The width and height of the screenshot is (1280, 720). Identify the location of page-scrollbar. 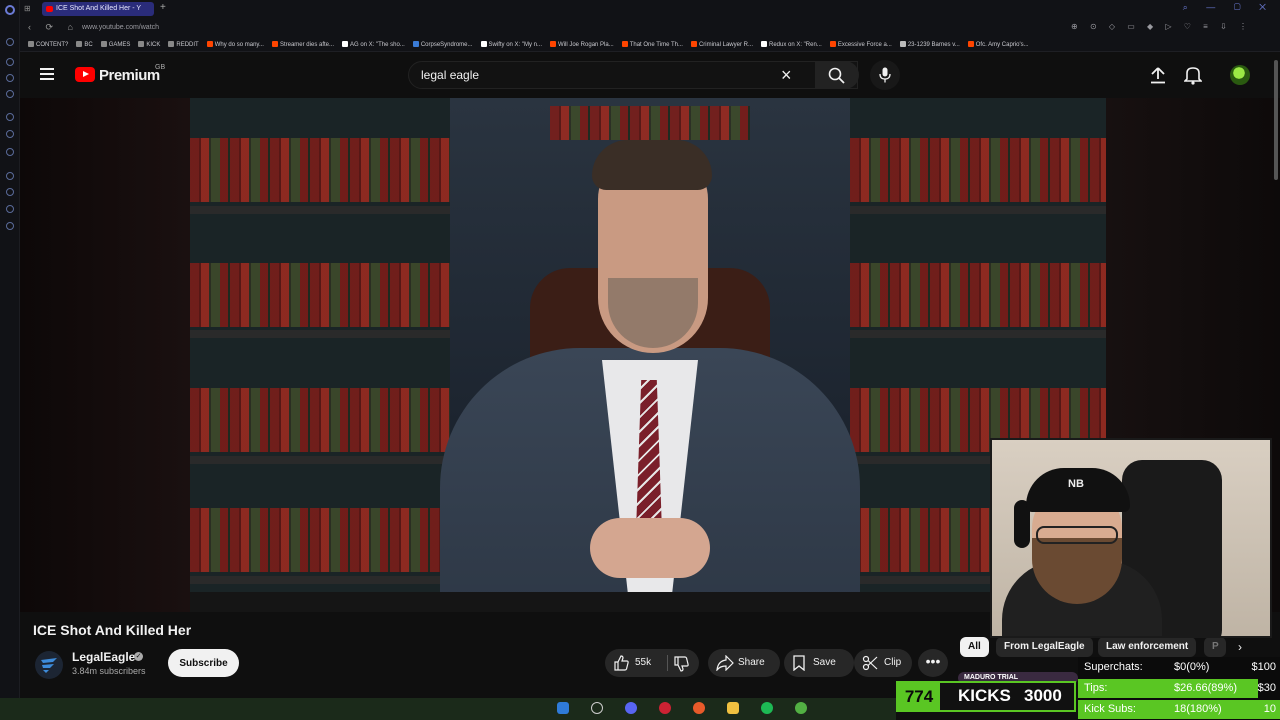
(1276, 120).